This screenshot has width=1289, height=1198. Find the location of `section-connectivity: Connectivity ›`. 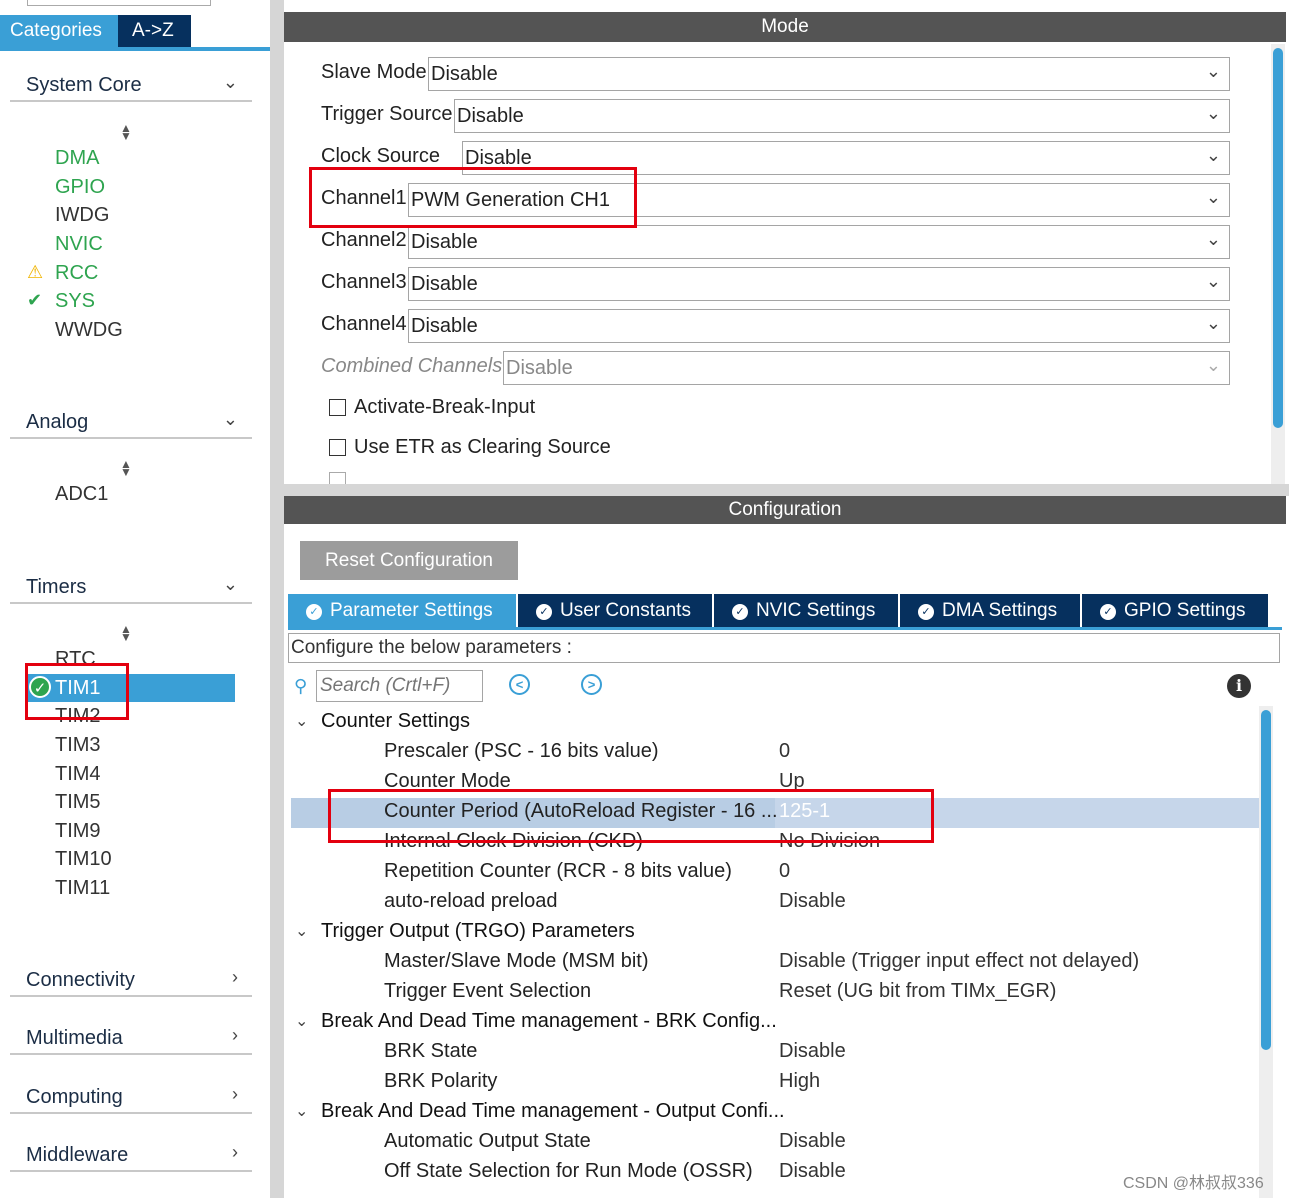

section-connectivity: Connectivity › is located at coordinates (131, 980).